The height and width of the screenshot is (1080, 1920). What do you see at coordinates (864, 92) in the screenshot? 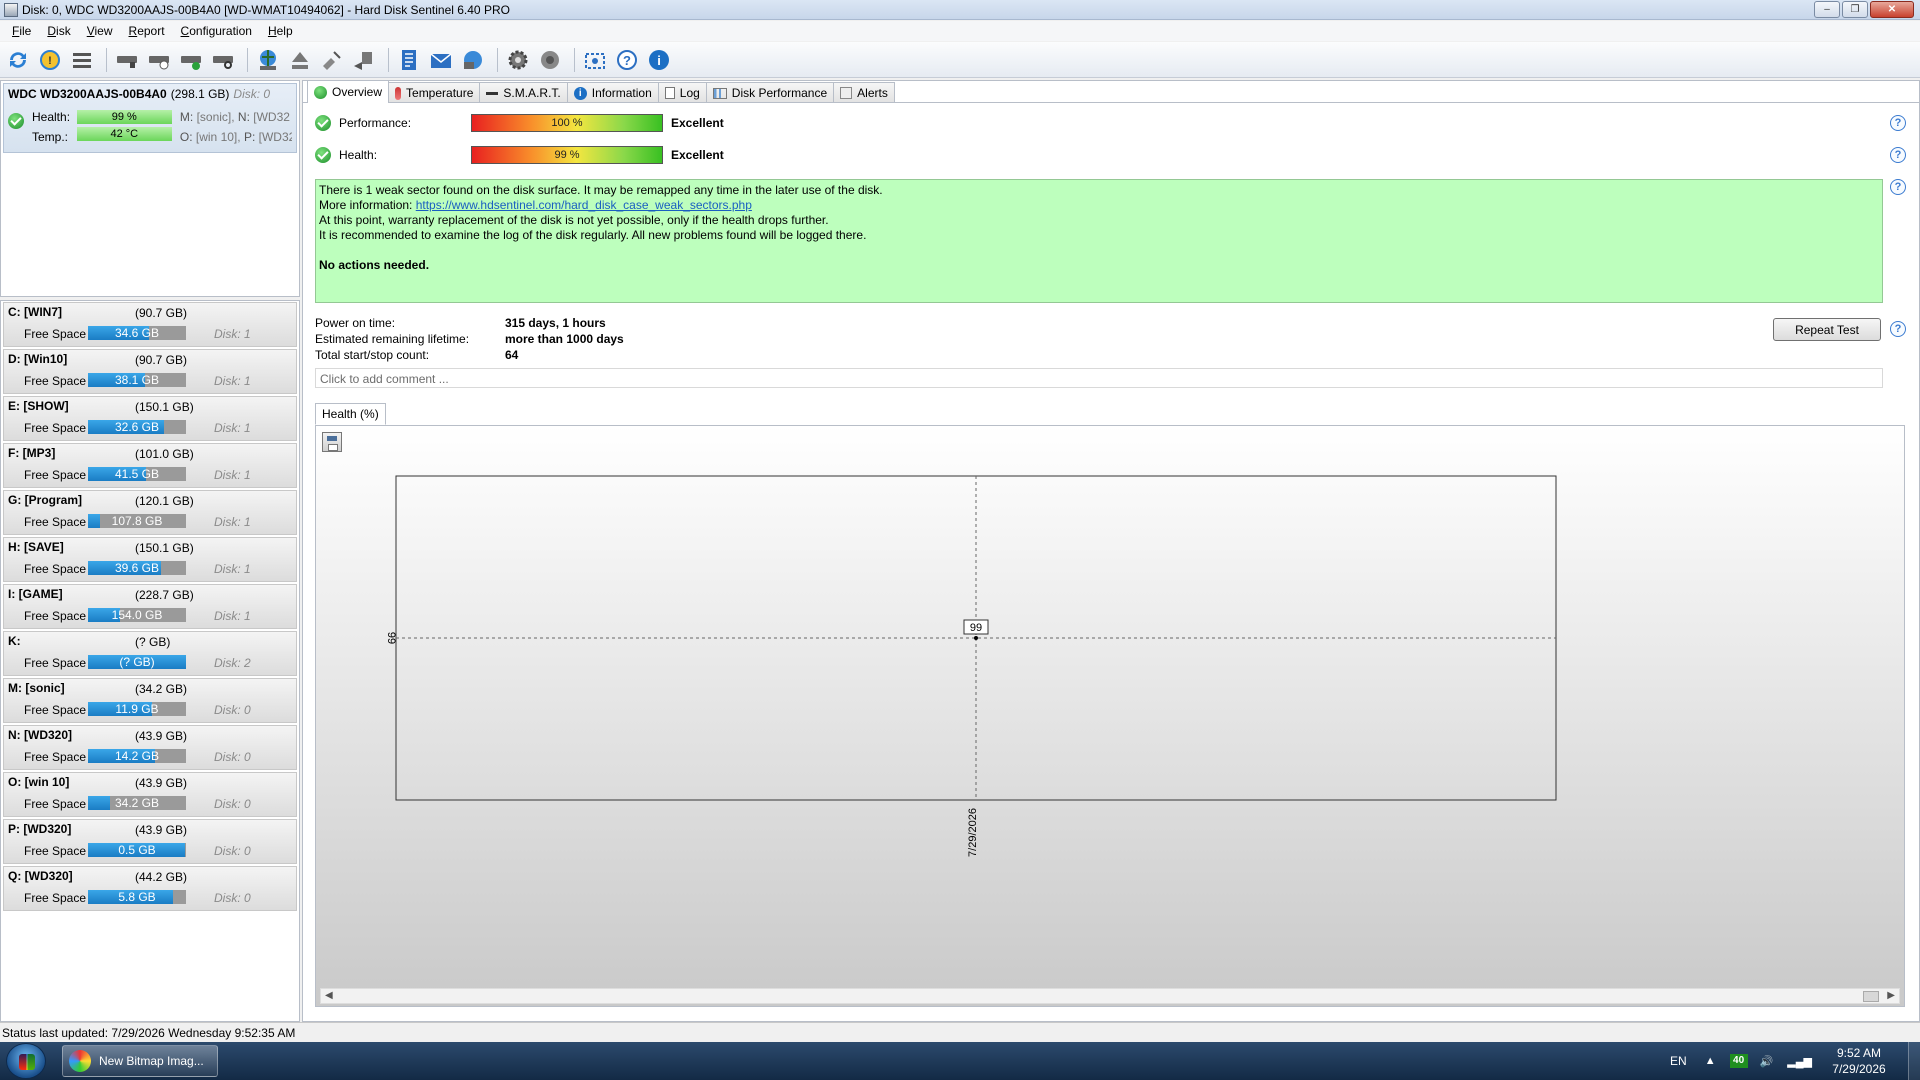
I see `tab-alerts: Alerts` at bounding box center [864, 92].